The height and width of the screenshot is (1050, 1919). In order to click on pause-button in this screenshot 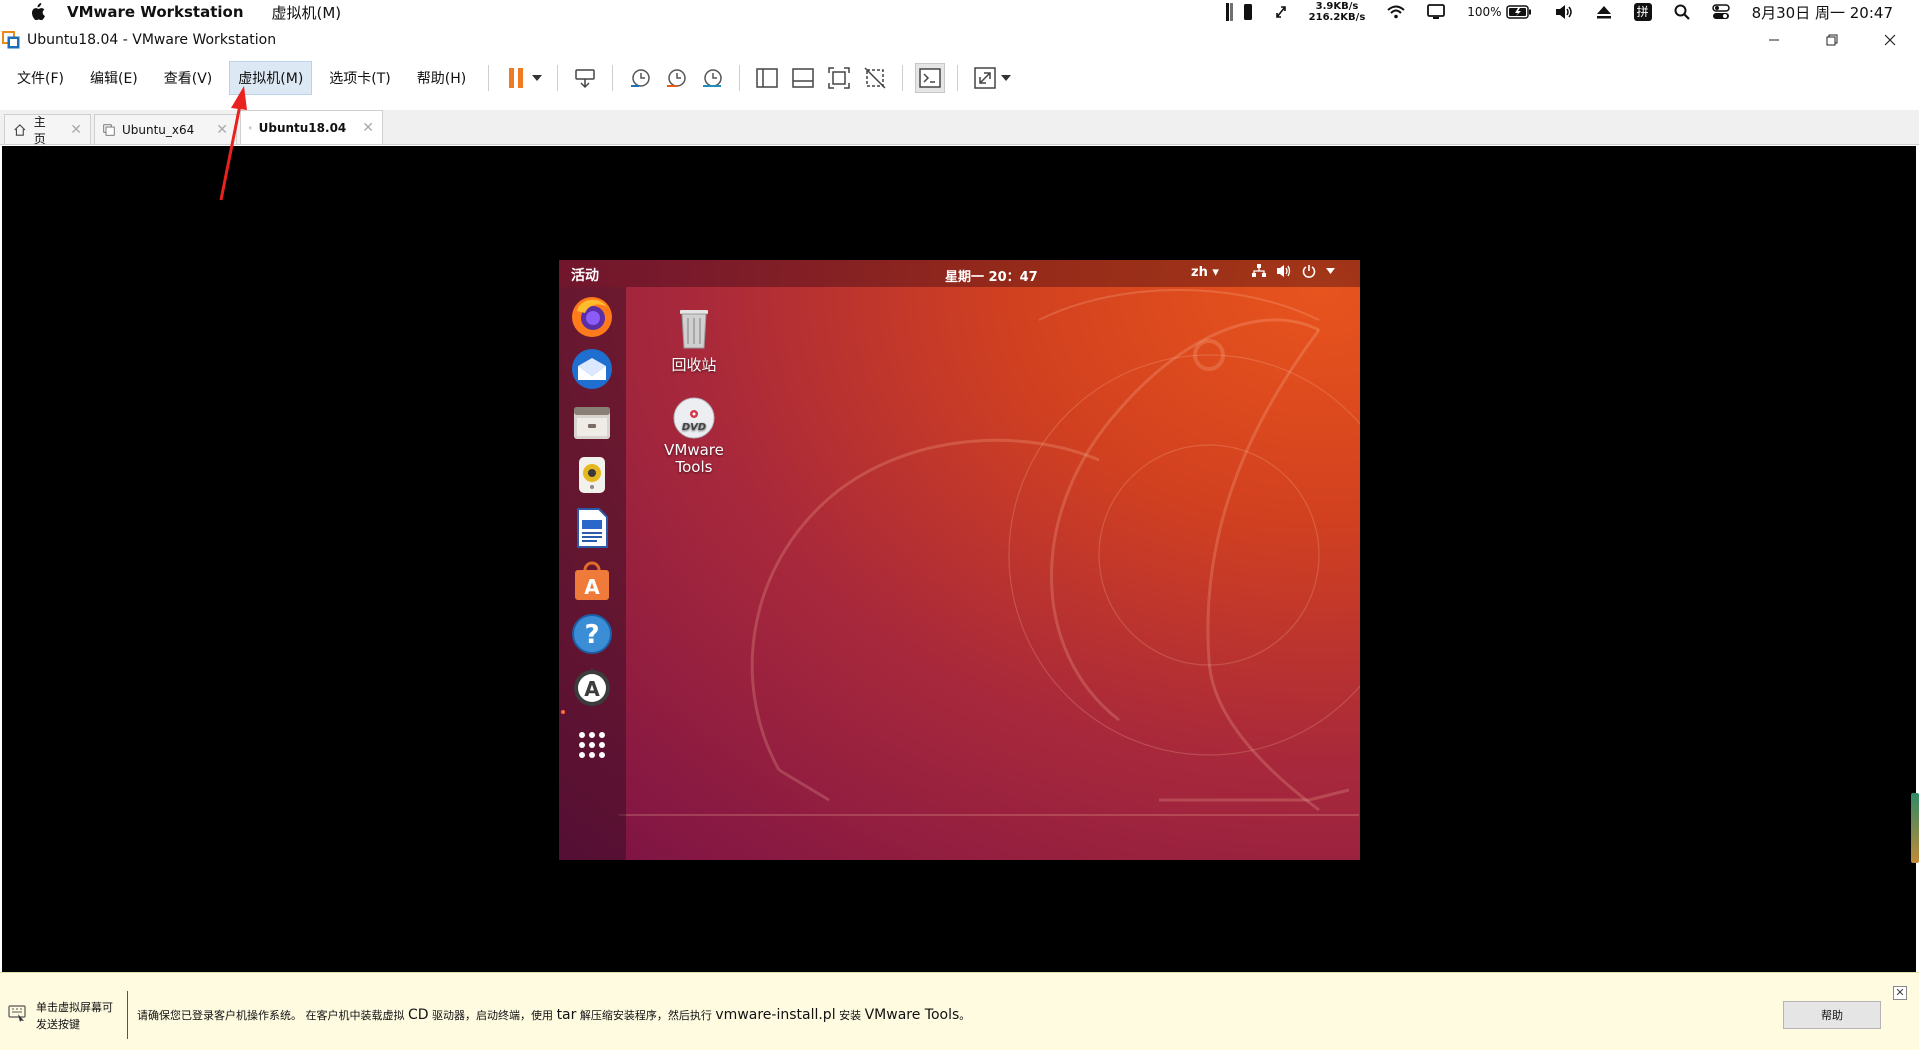, I will do `click(516, 78)`.